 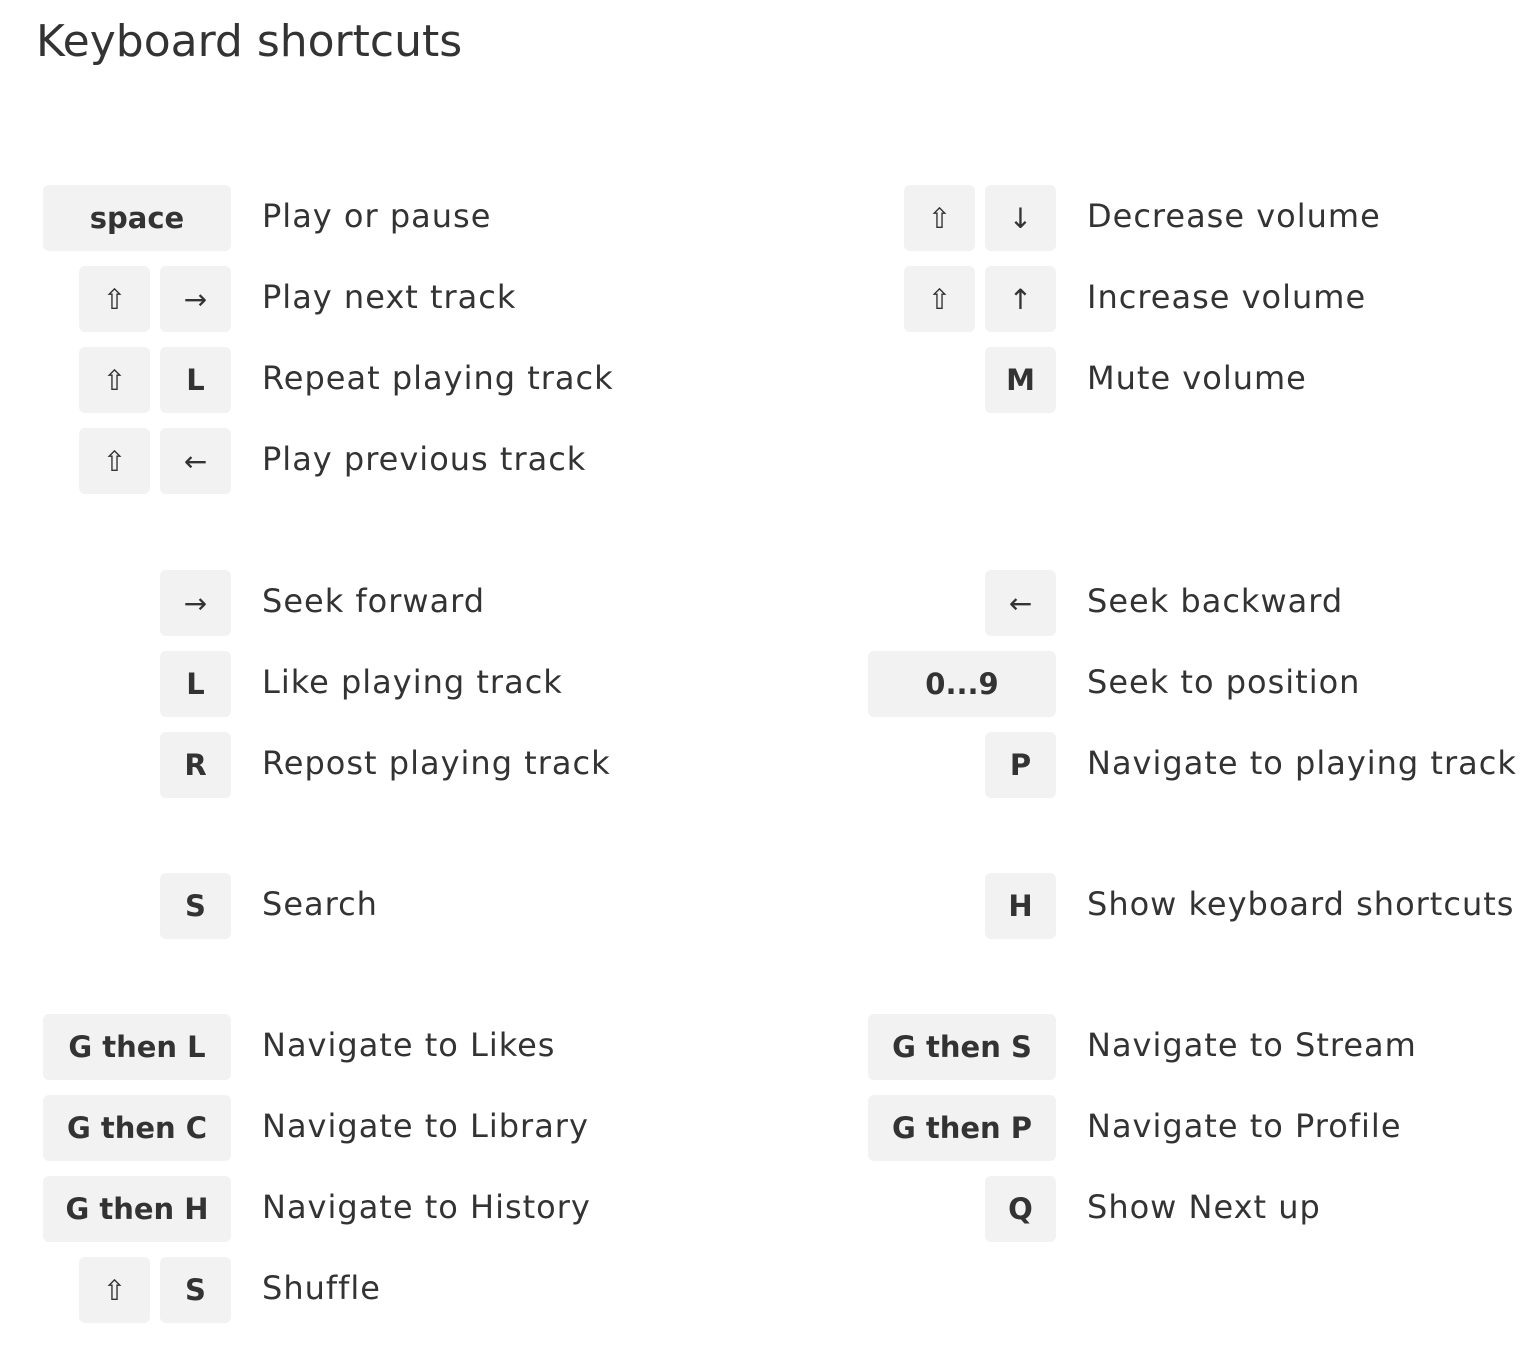 What do you see at coordinates (962, 1128) in the screenshot?
I see `g-then-p-key: G then P` at bounding box center [962, 1128].